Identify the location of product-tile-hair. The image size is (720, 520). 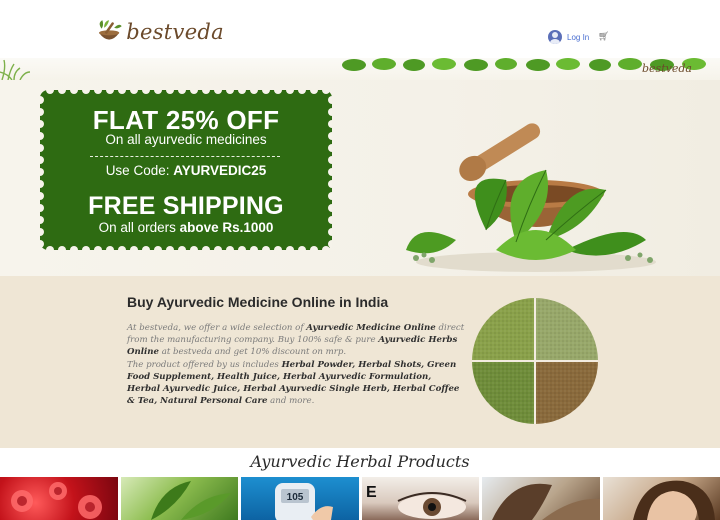
(541, 498).